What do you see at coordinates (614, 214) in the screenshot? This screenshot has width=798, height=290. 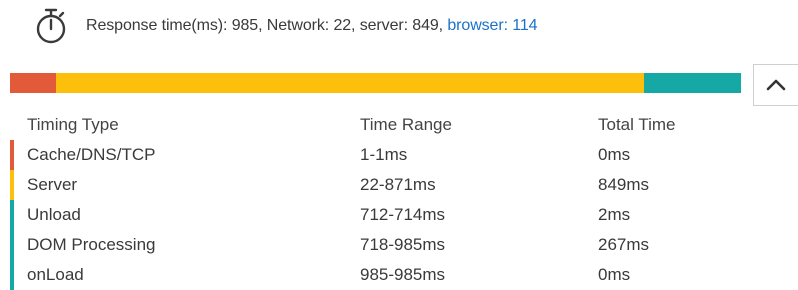 I see `cell-total-time: 2ms` at bounding box center [614, 214].